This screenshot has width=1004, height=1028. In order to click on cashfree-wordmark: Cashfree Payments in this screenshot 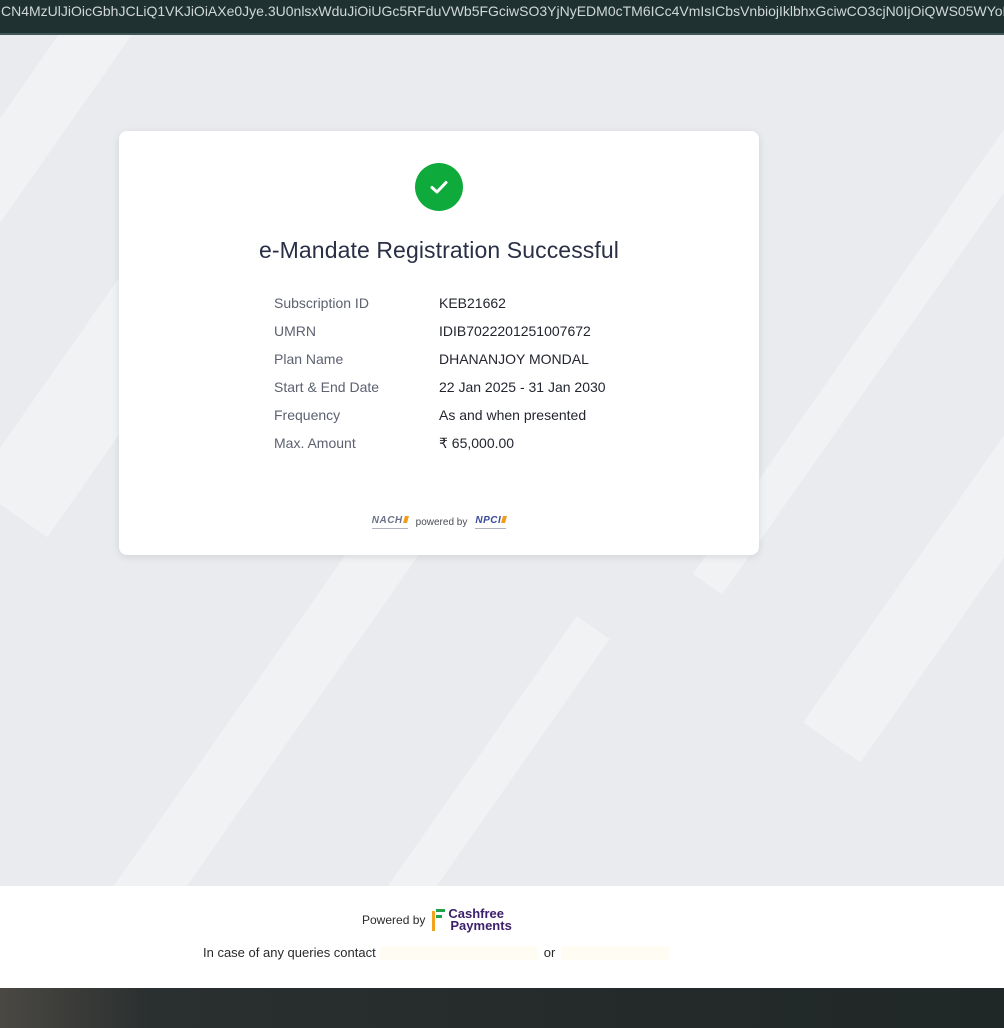, I will do `click(480, 920)`.